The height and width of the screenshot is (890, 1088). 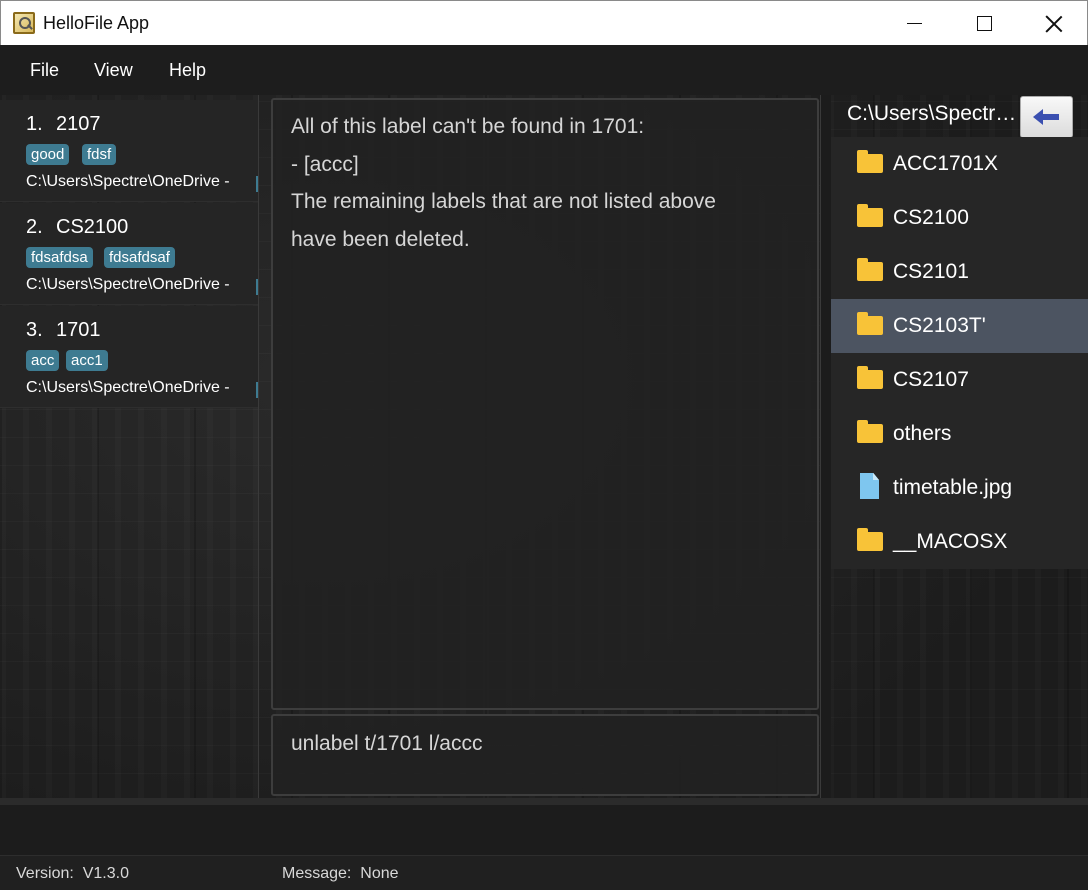 What do you see at coordinates (99, 154) in the screenshot?
I see `tag-badge: fdsf` at bounding box center [99, 154].